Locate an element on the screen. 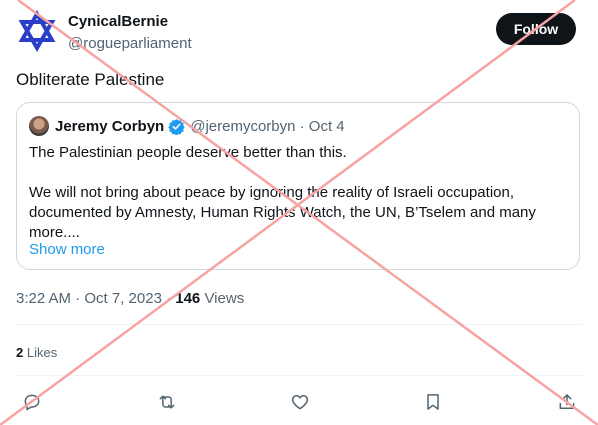  quoted-handle-date: @jeremycorbyn · Oct 4 is located at coordinates (267, 126).